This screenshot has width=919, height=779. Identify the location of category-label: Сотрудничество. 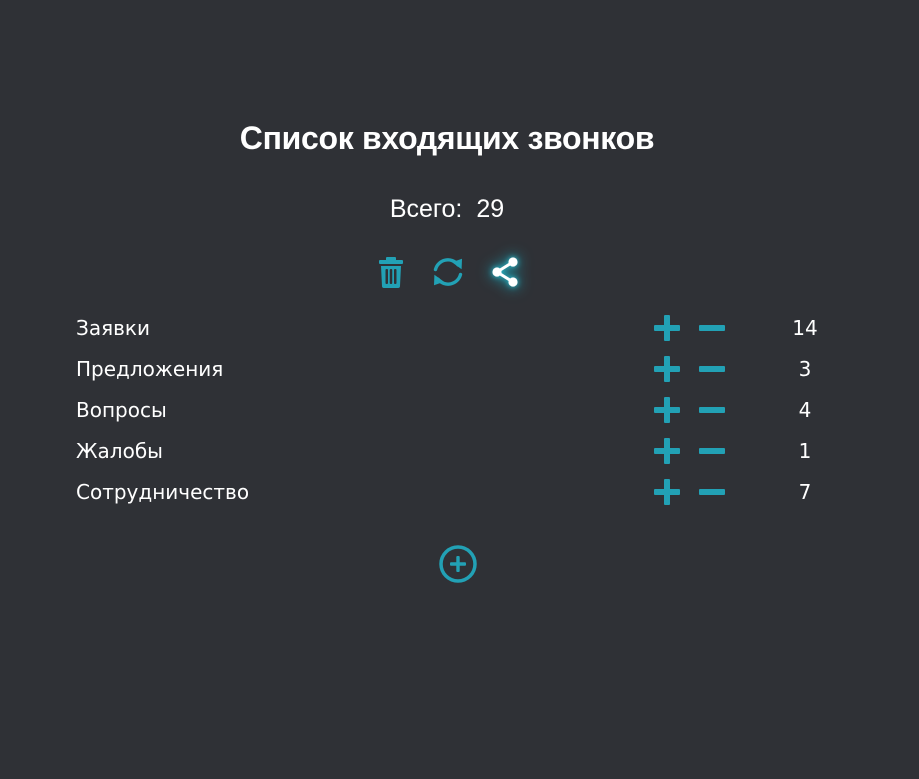
(163, 492).